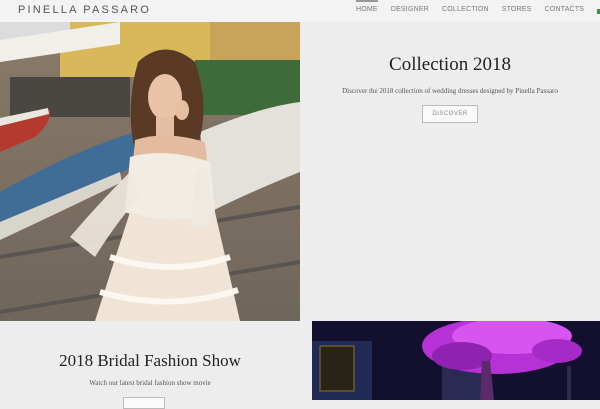 The width and height of the screenshot is (600, 409). I want to click on nav-collection: COLLECTION, so click(465, 11).